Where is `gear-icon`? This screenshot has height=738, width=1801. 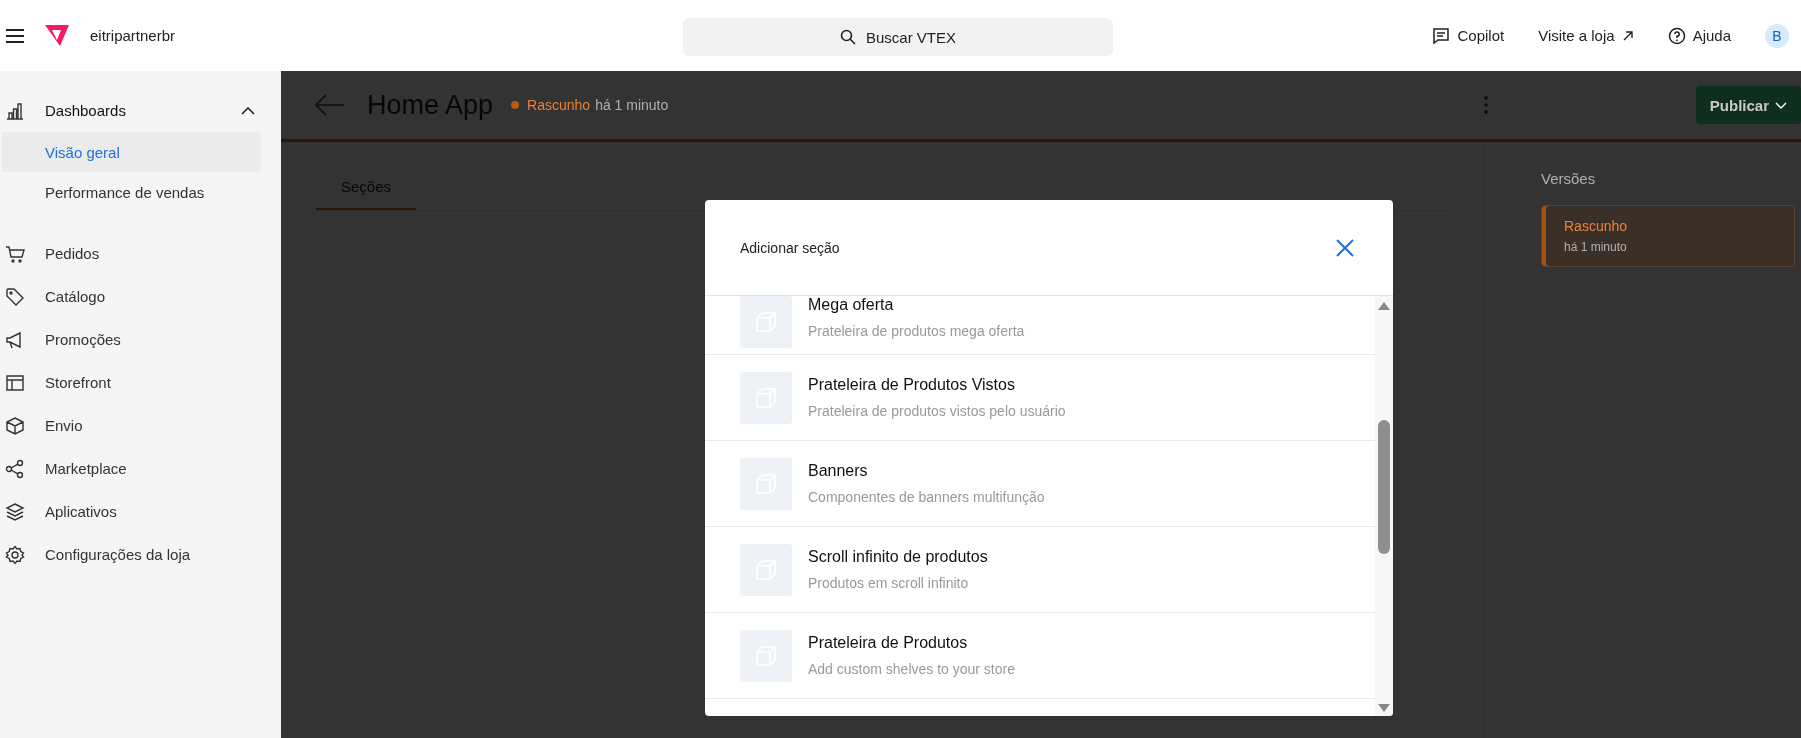
gear-icon is located at coordinates (15, 554).